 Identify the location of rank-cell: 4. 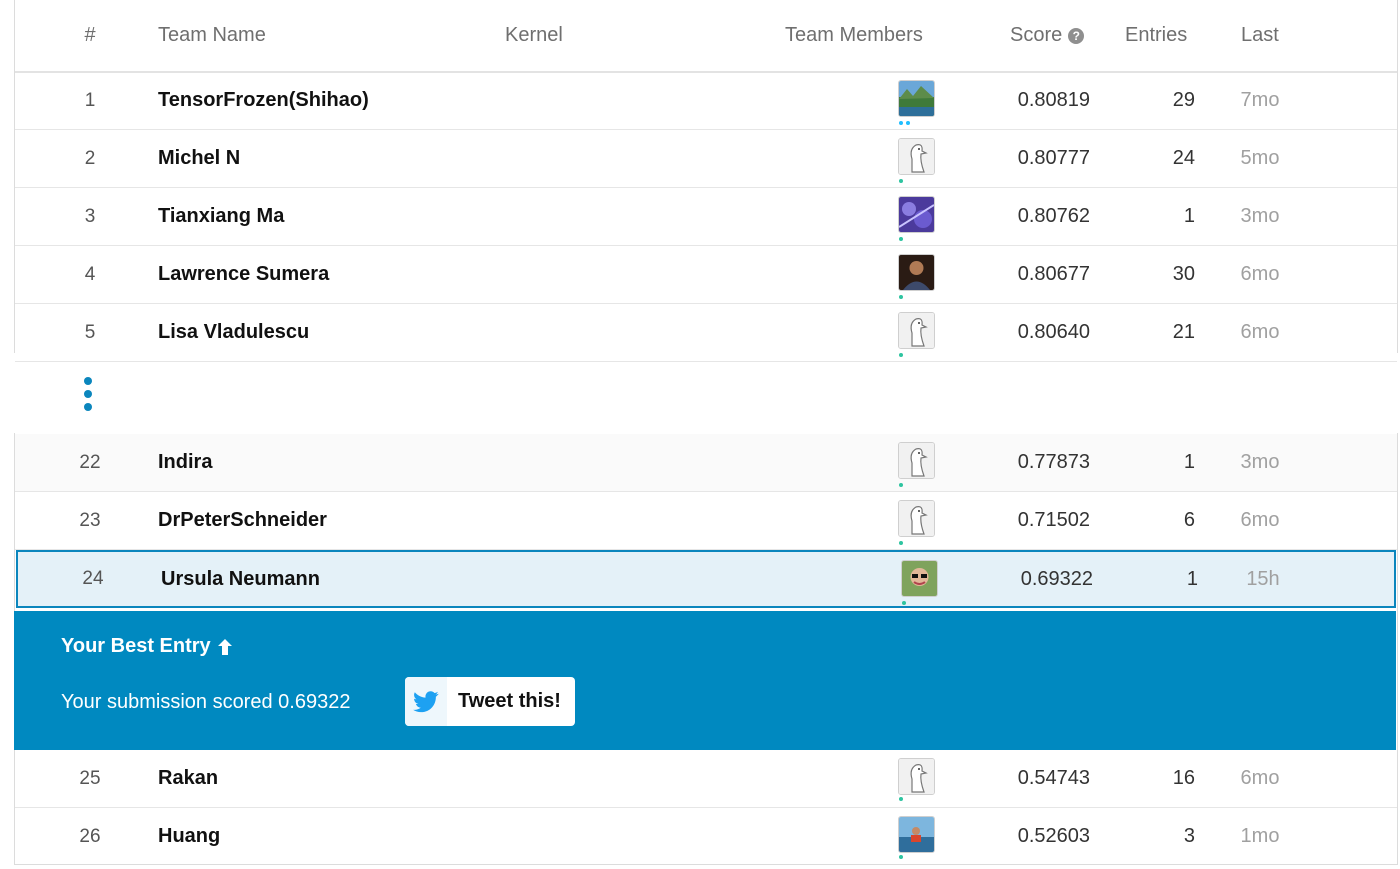
(90, 274).